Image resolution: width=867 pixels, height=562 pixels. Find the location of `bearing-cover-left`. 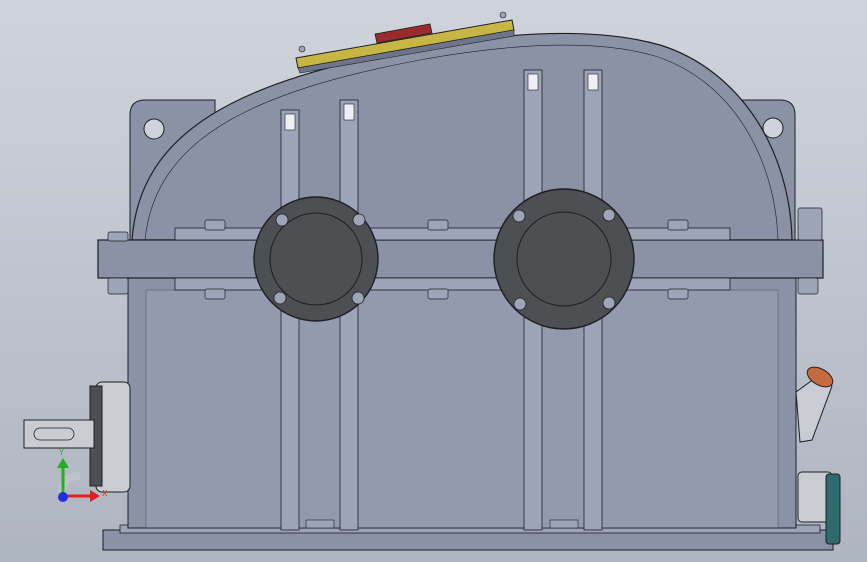

bearing-cover-left is located at coordinates (316, 259).